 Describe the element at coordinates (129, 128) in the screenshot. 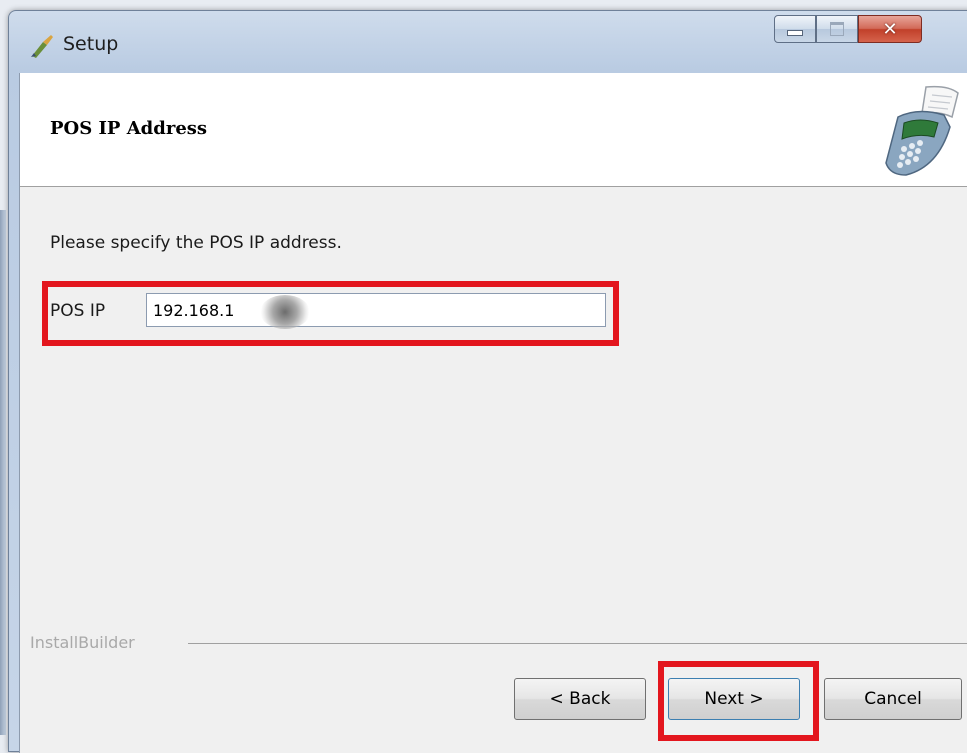

I see `page-title: POS IP Address` at that location.